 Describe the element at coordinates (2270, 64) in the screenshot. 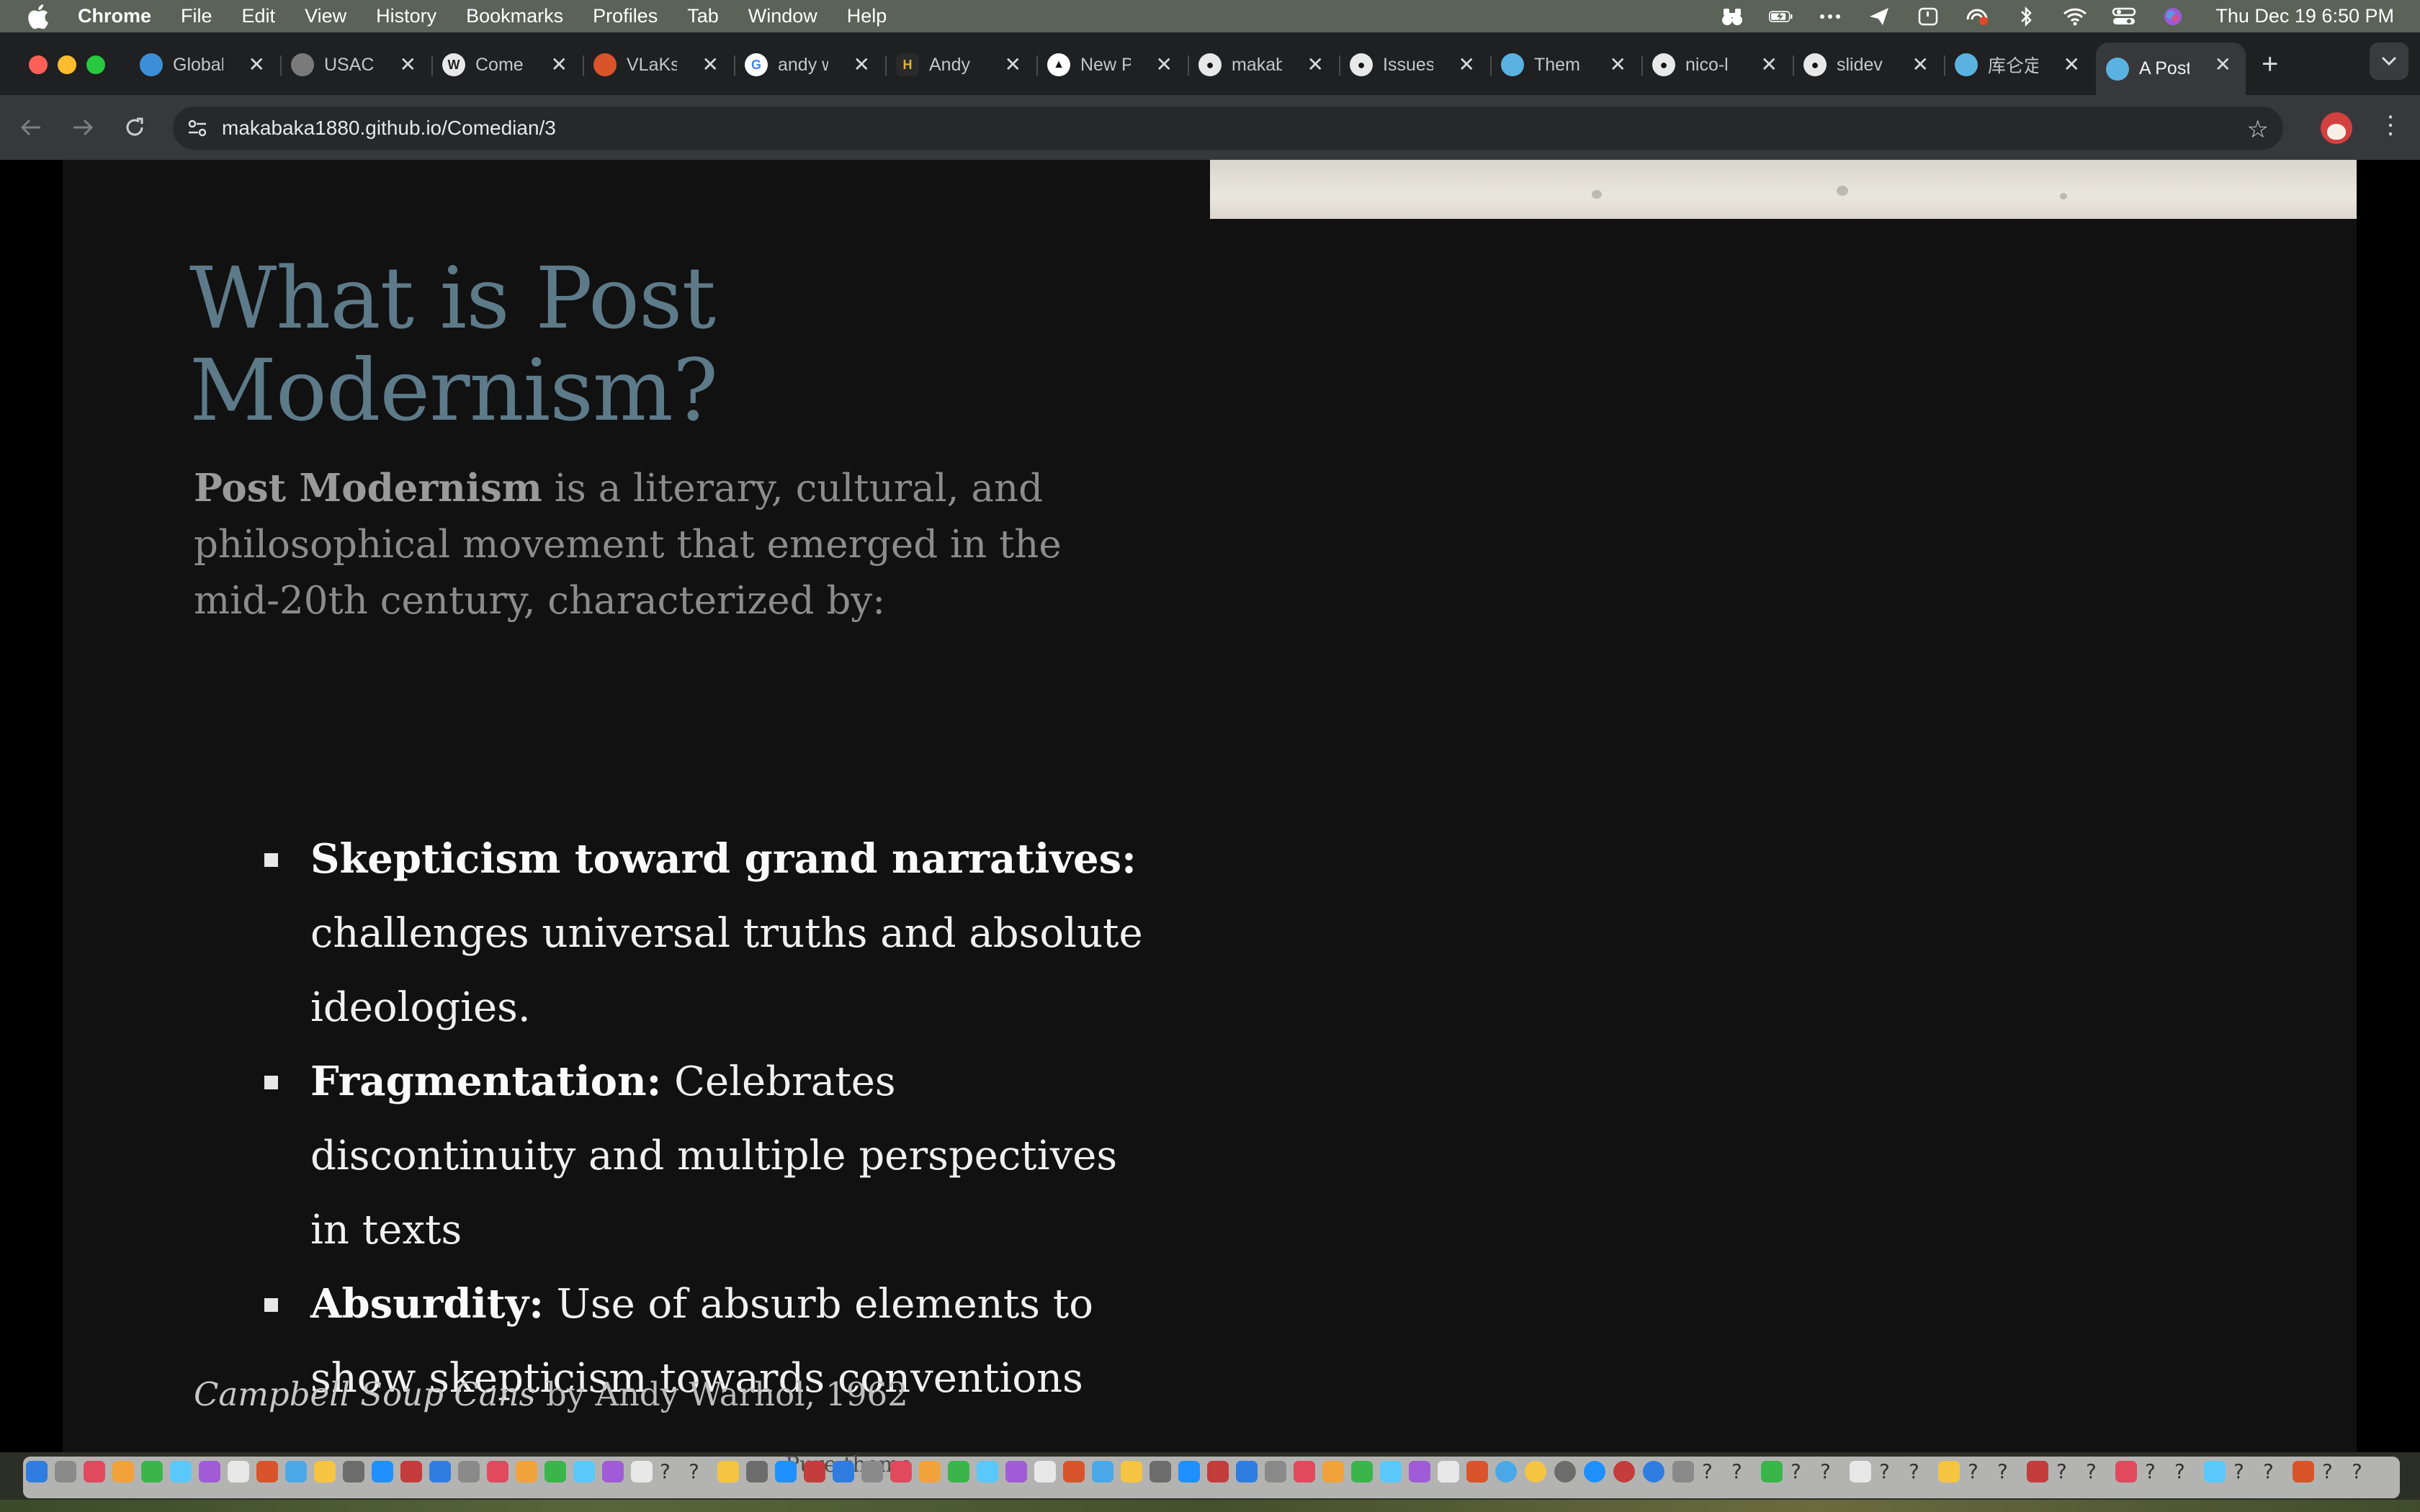

I see `new-tab-button: +` at that location.